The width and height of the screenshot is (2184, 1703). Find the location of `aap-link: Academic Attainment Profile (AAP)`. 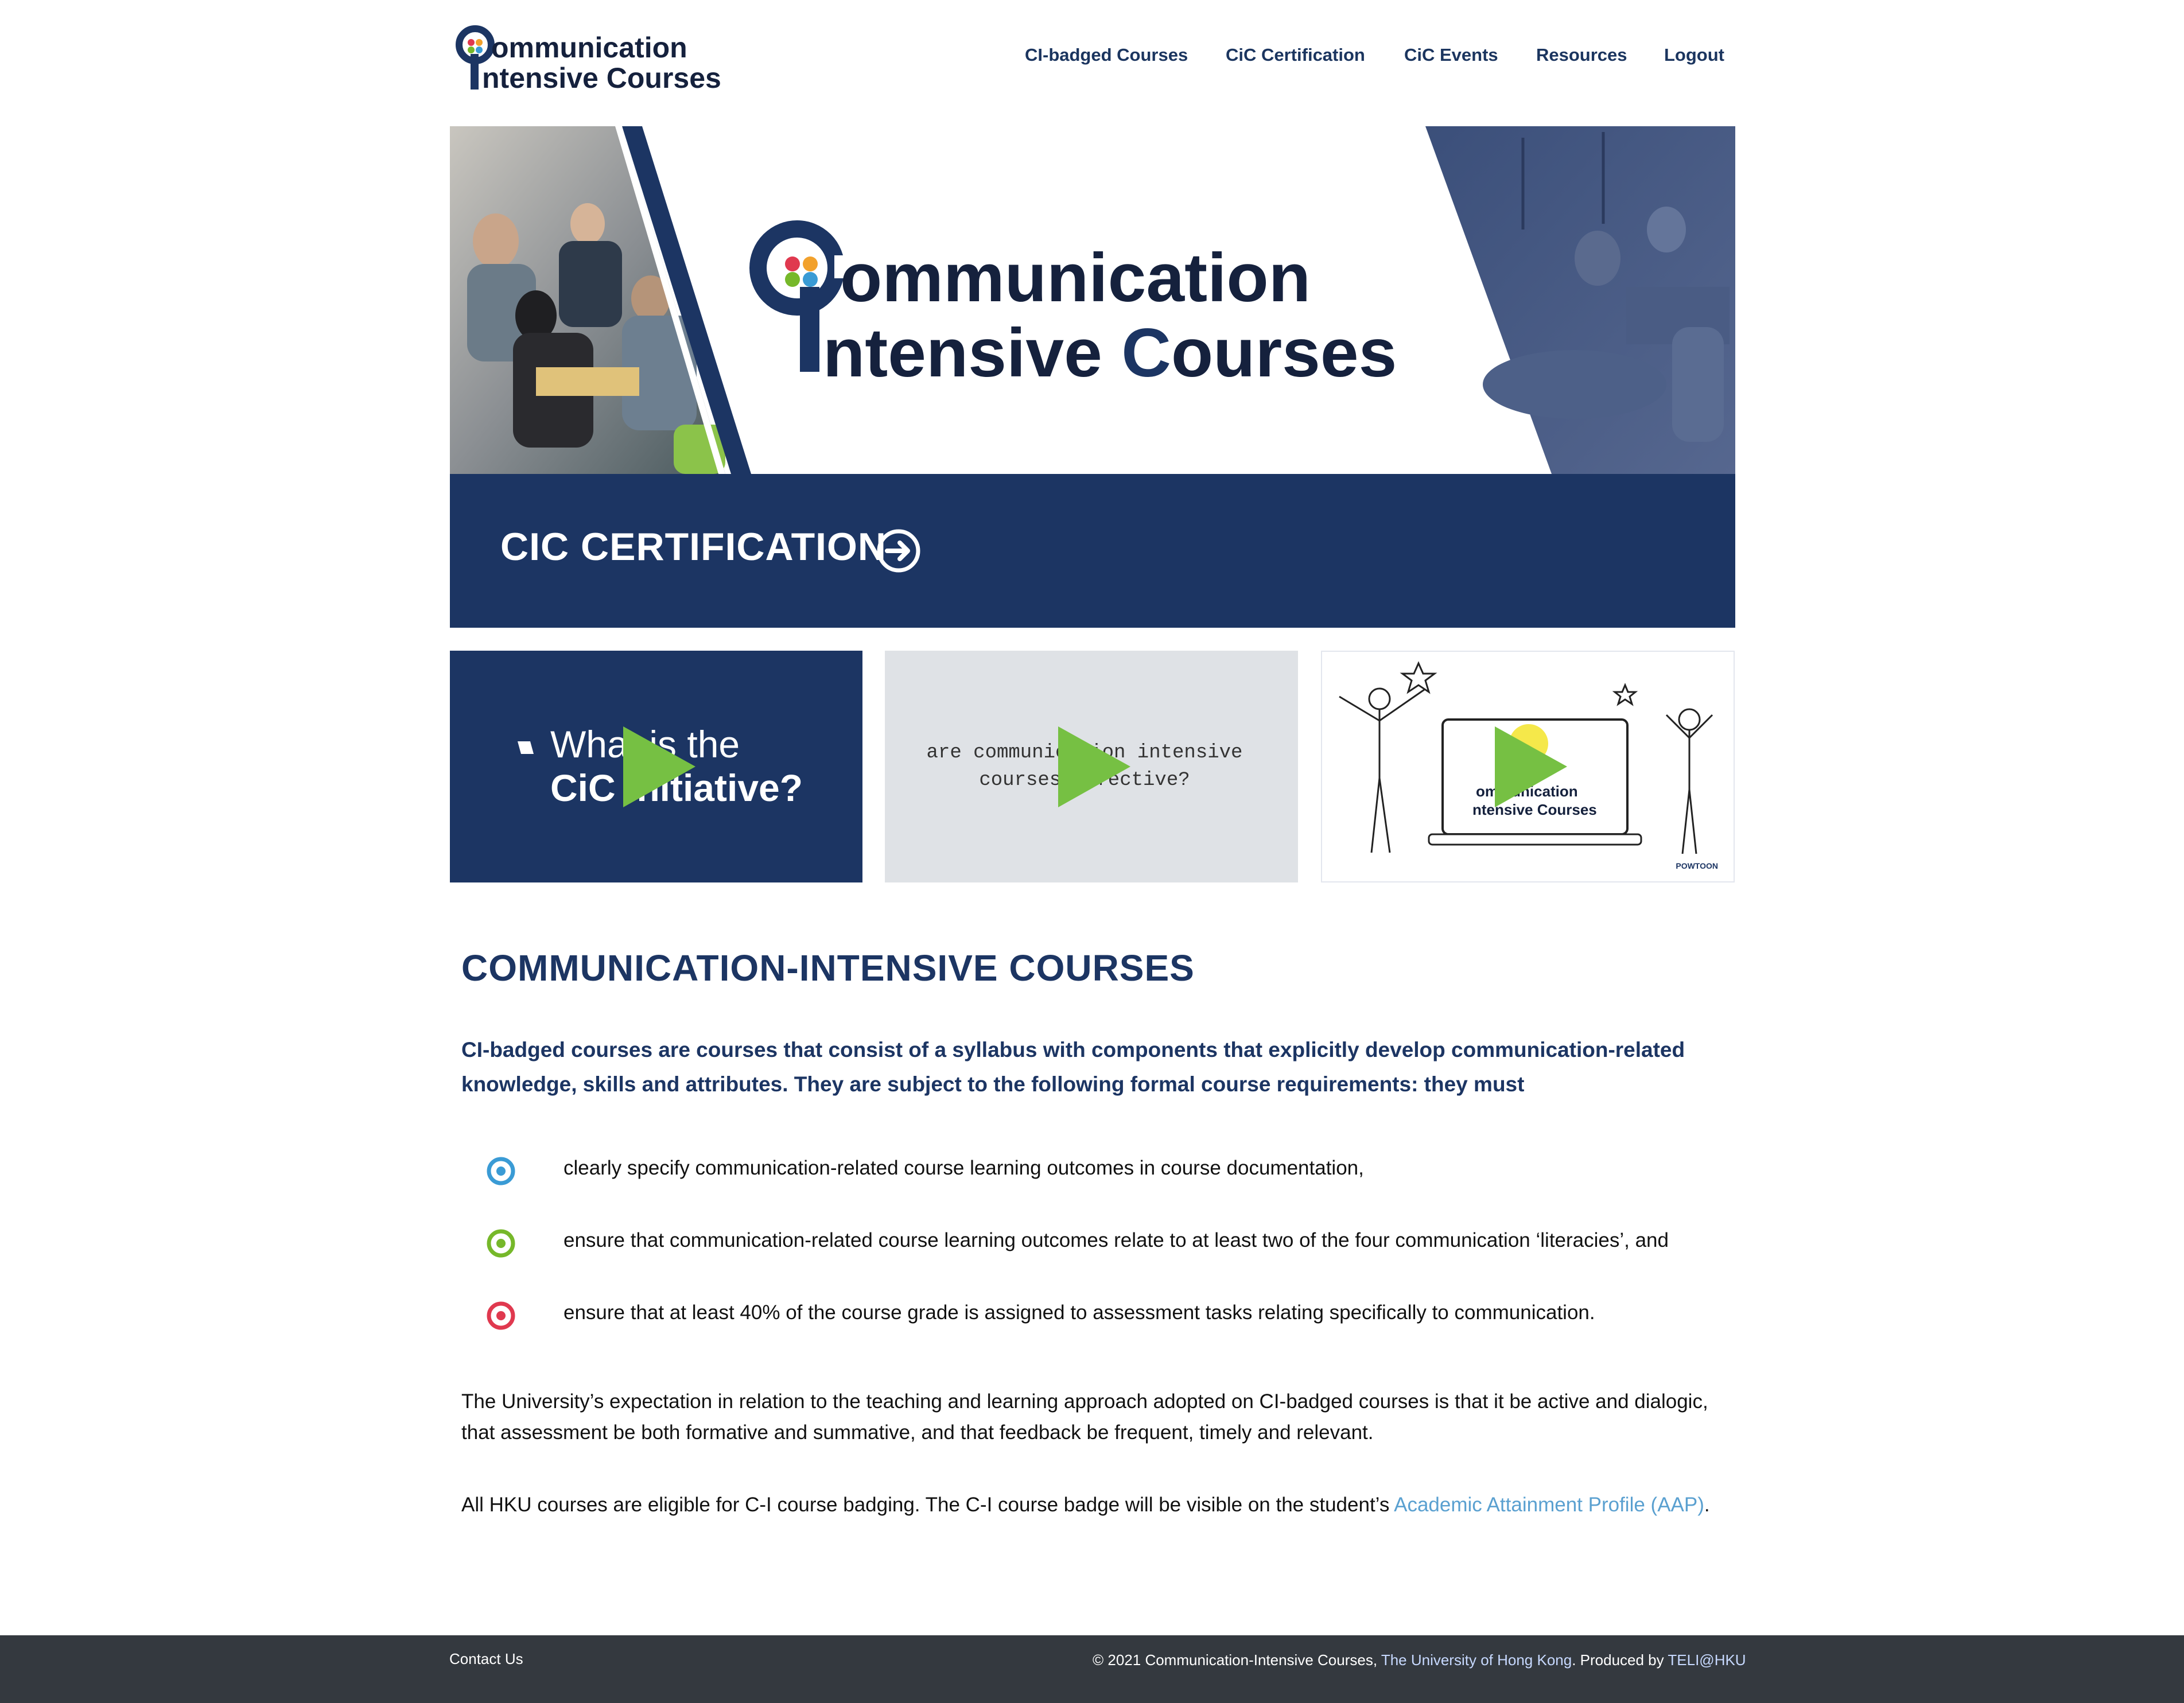

aap-link: Academic Attainment Profile (AAP) is located at coordinates (1549, 1505).